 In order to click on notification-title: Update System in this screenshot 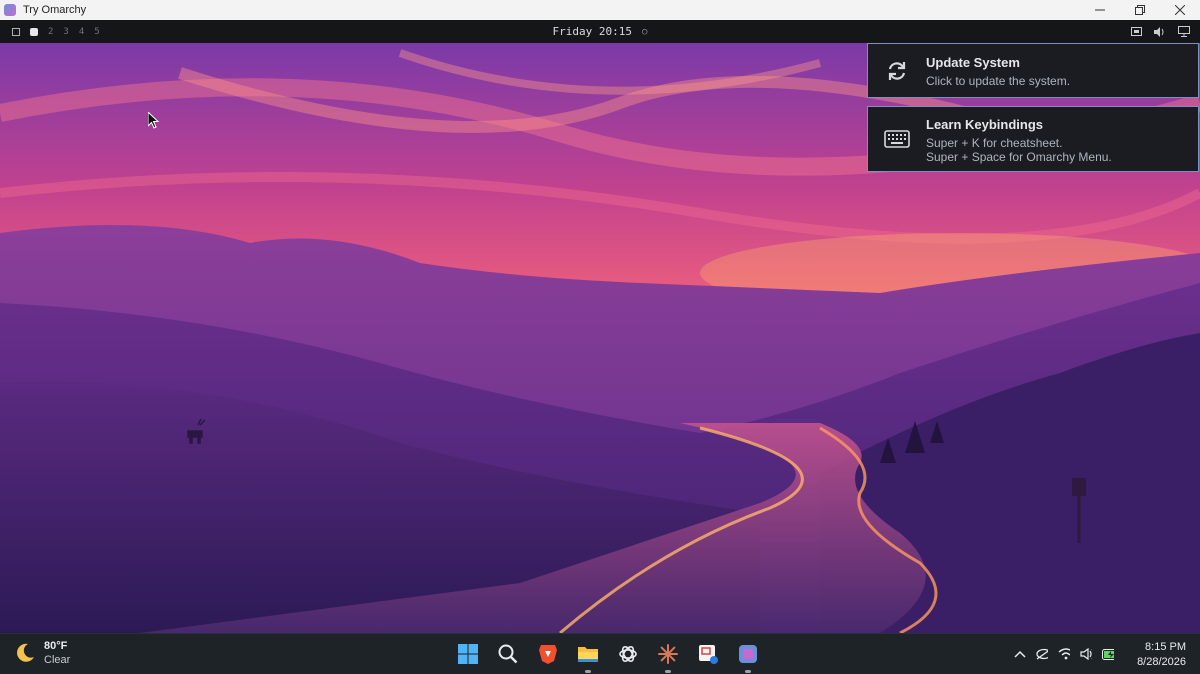, I will do `click(973, 62)`.